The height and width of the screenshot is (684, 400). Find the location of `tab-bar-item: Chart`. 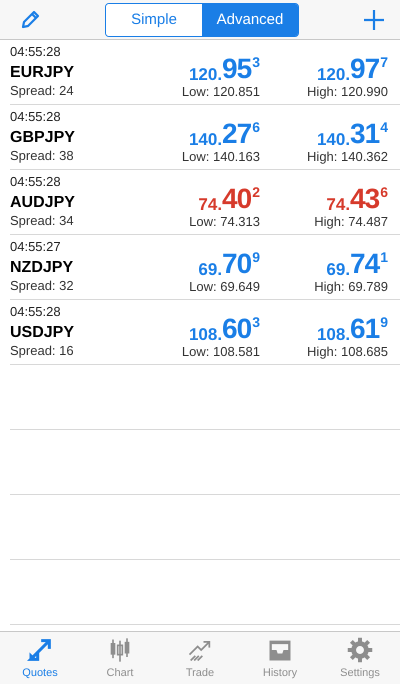

tab-bar-item: Chart is located at coordinates (120, 658).